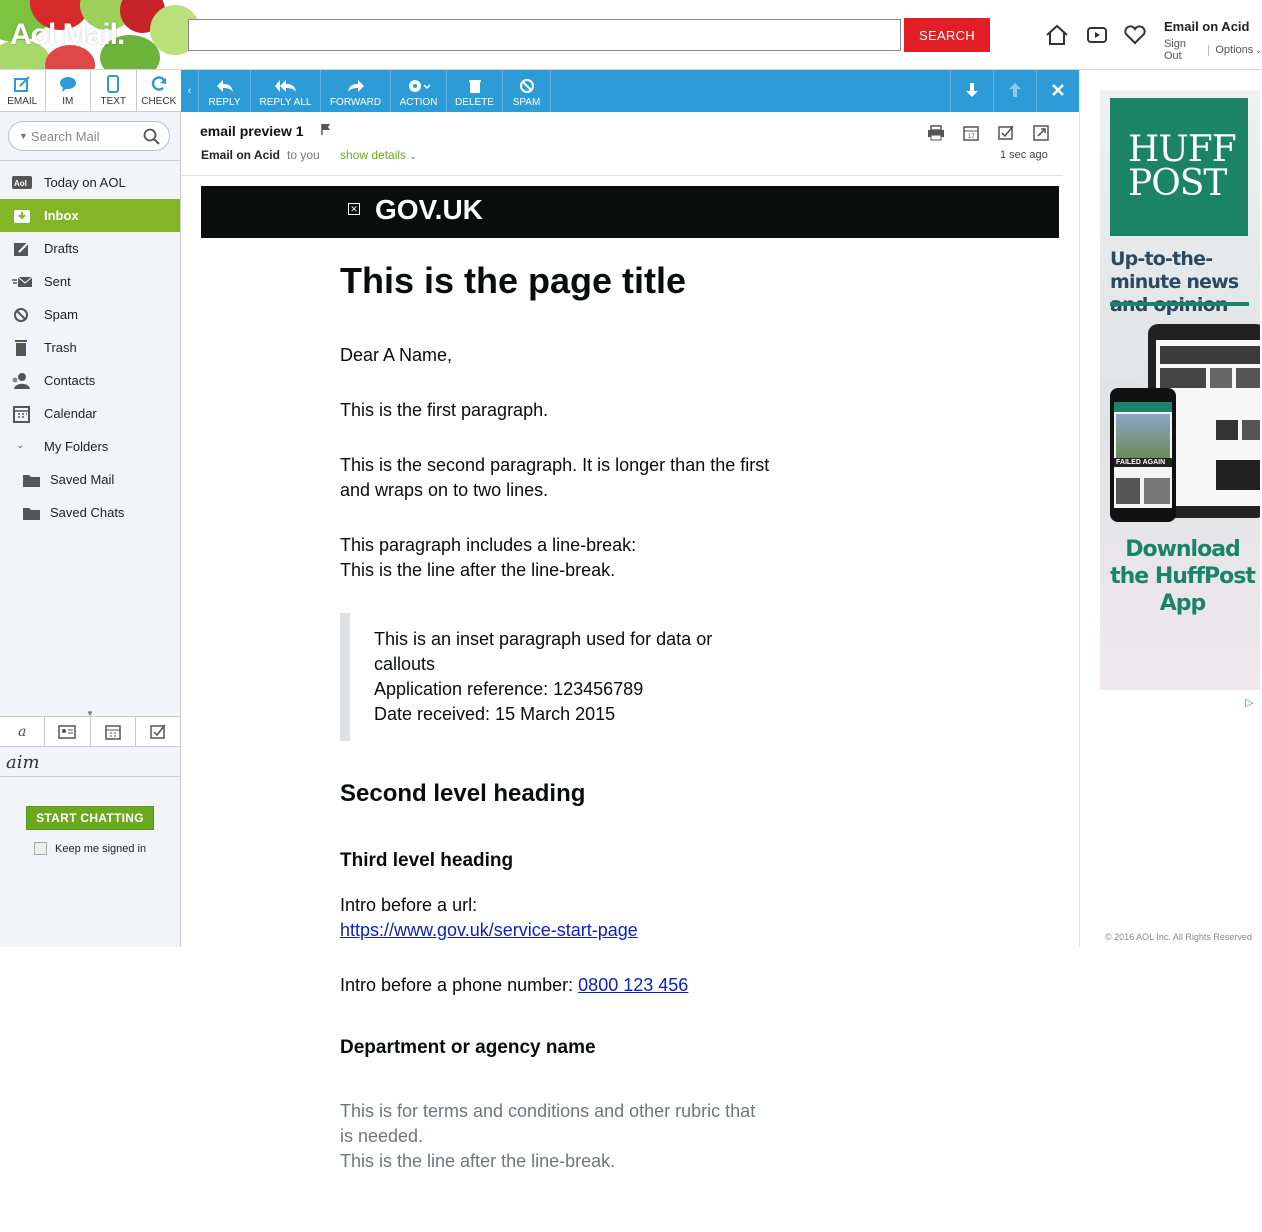 Image resolution: width=1262 pixels, height=1232 pixels. Describe the element at coordinates (31, 481) in the screenshot. I see `folder-icon` at that location.